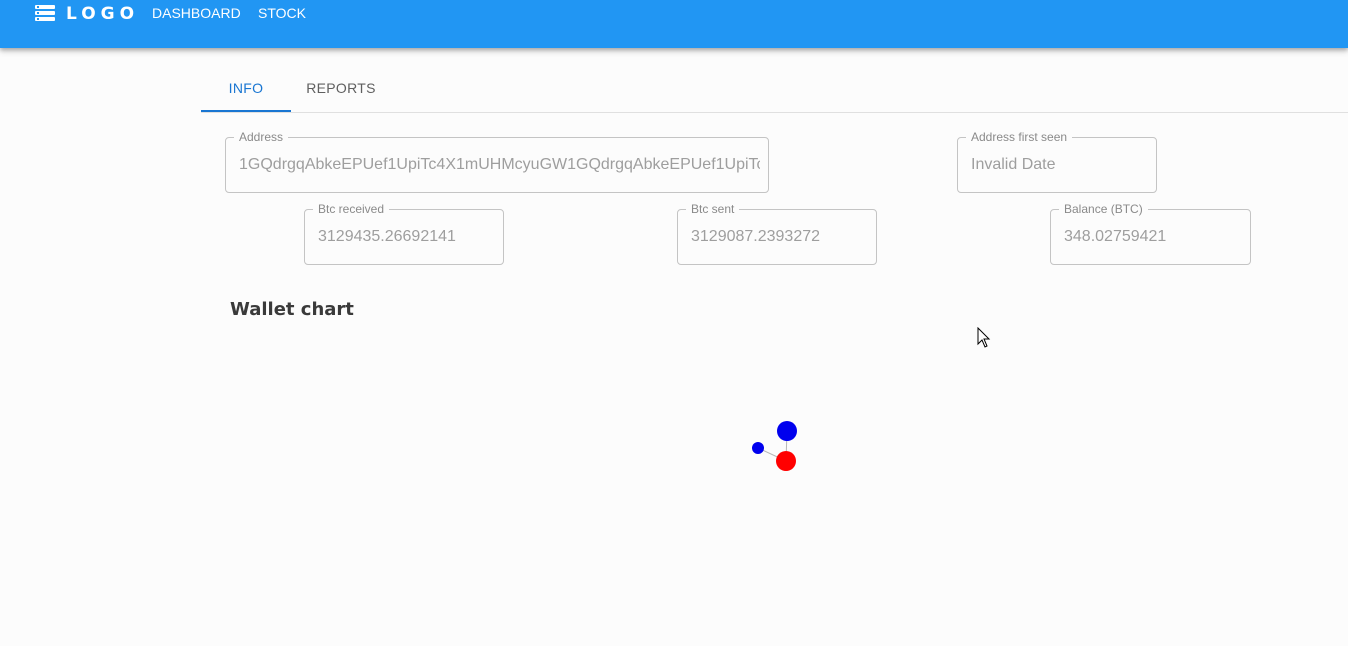  What do you see at coordinates (774, 446) in the screenshot?
I see `graph-nodes` at bounding box center [774, 446].